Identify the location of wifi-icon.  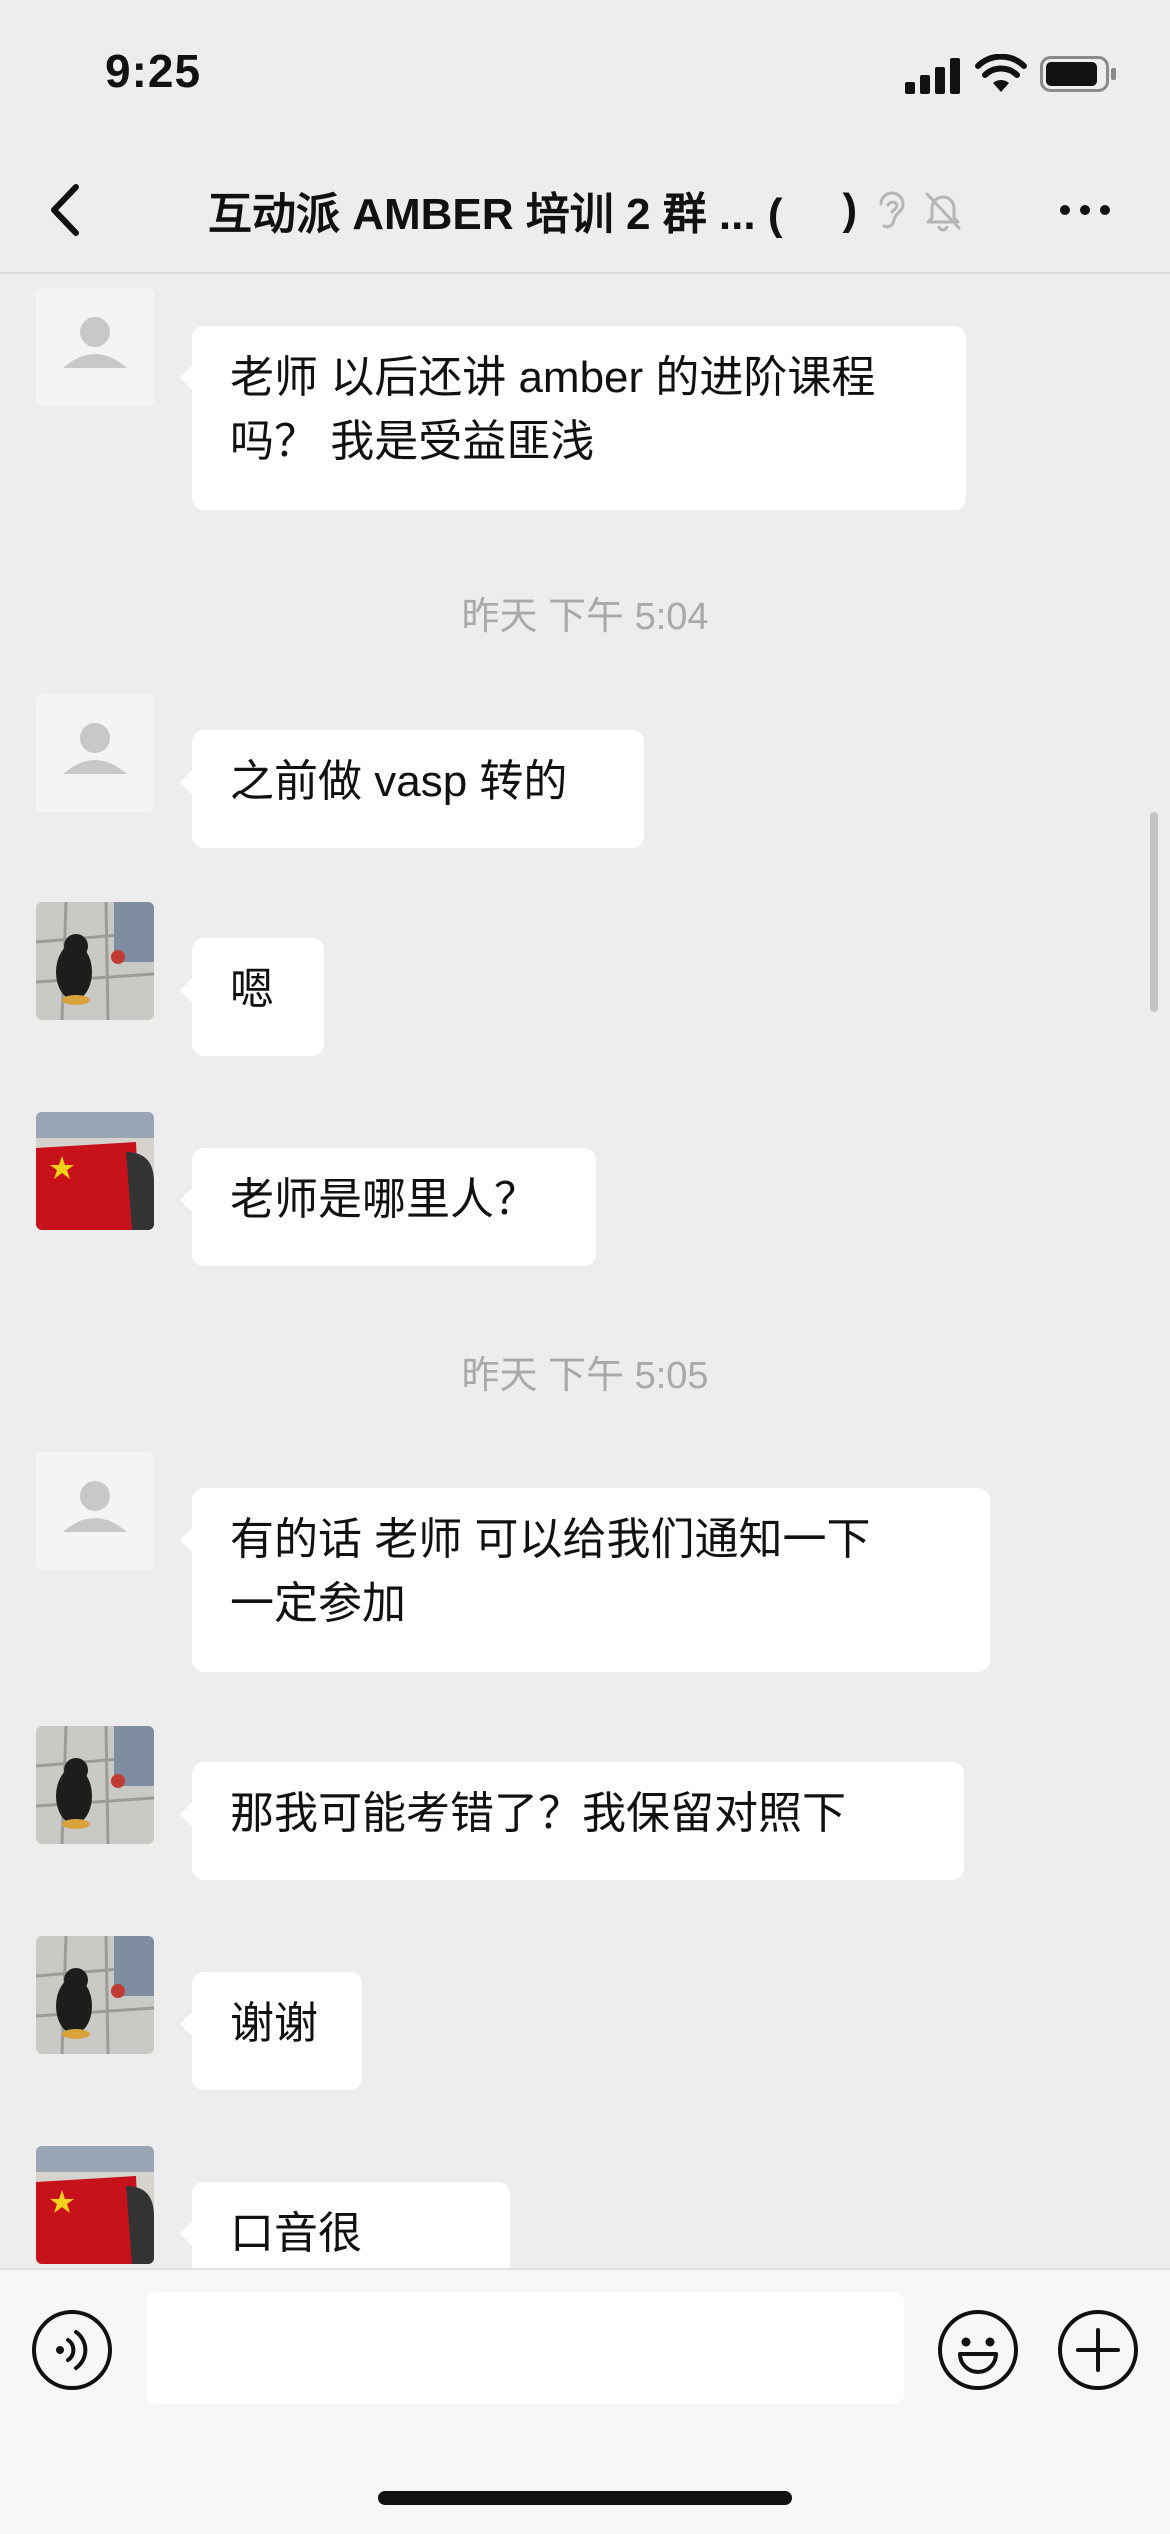
(1001, 73).